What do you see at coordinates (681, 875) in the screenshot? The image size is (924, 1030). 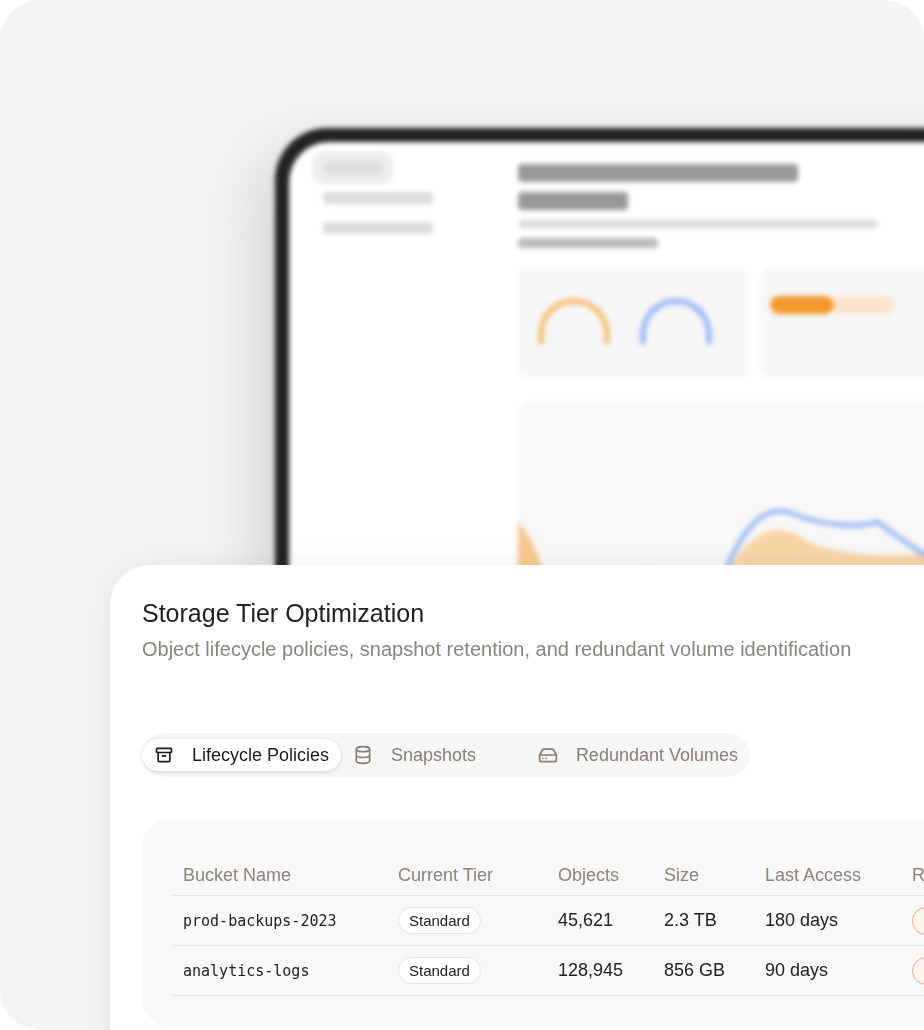 I see `column-header: Size` at bounding box center [681, 875].